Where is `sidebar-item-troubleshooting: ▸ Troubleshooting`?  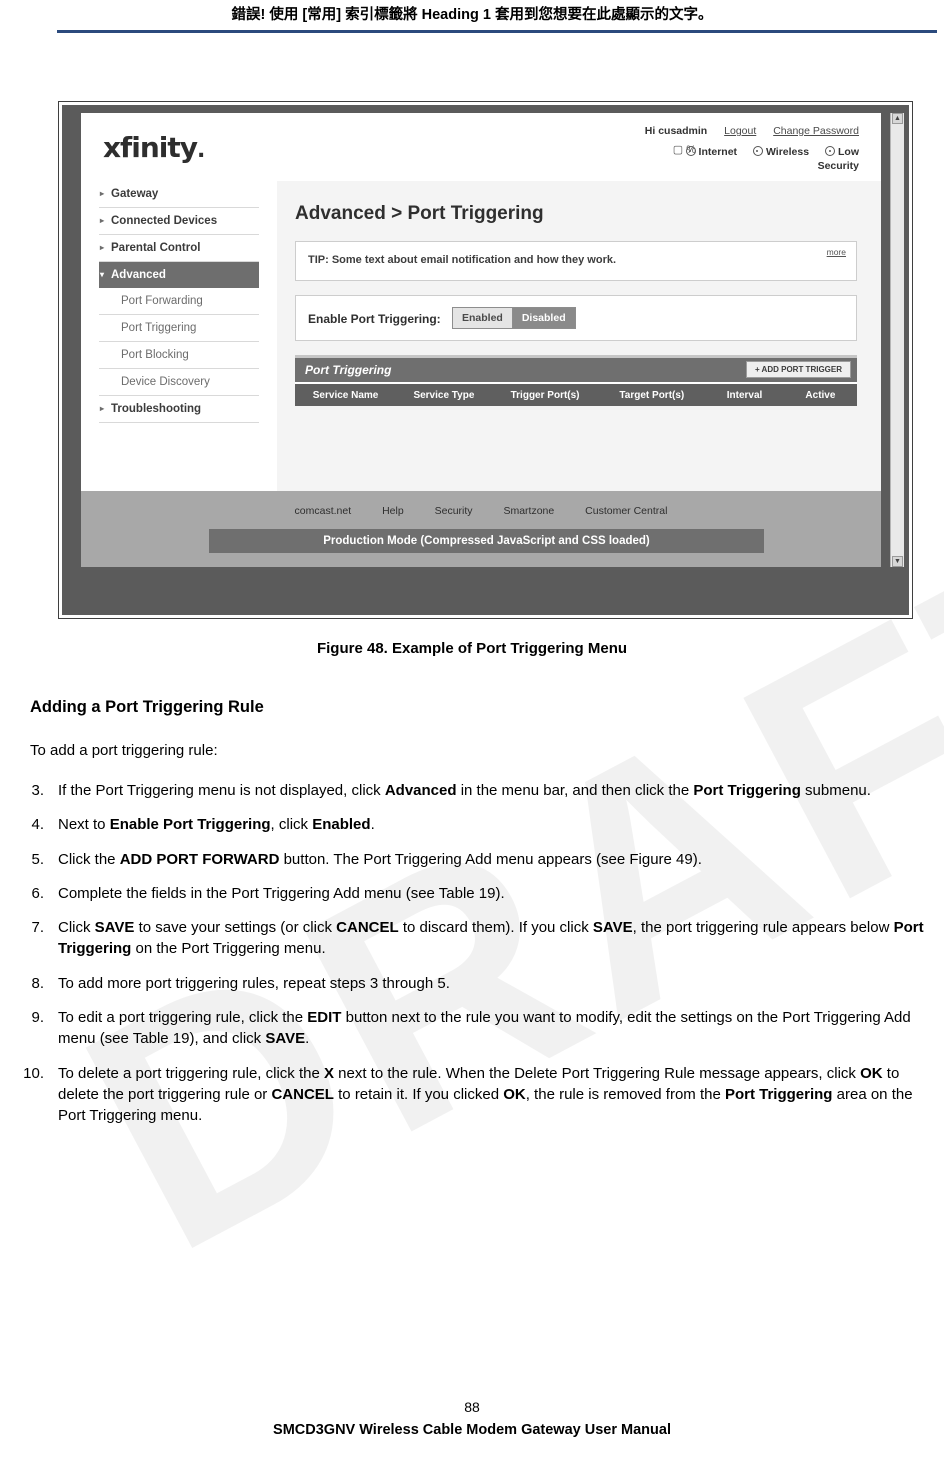 sidebar-item-troubleshooting: ▸ Troubleshooting is located at coordinates (179, 409).